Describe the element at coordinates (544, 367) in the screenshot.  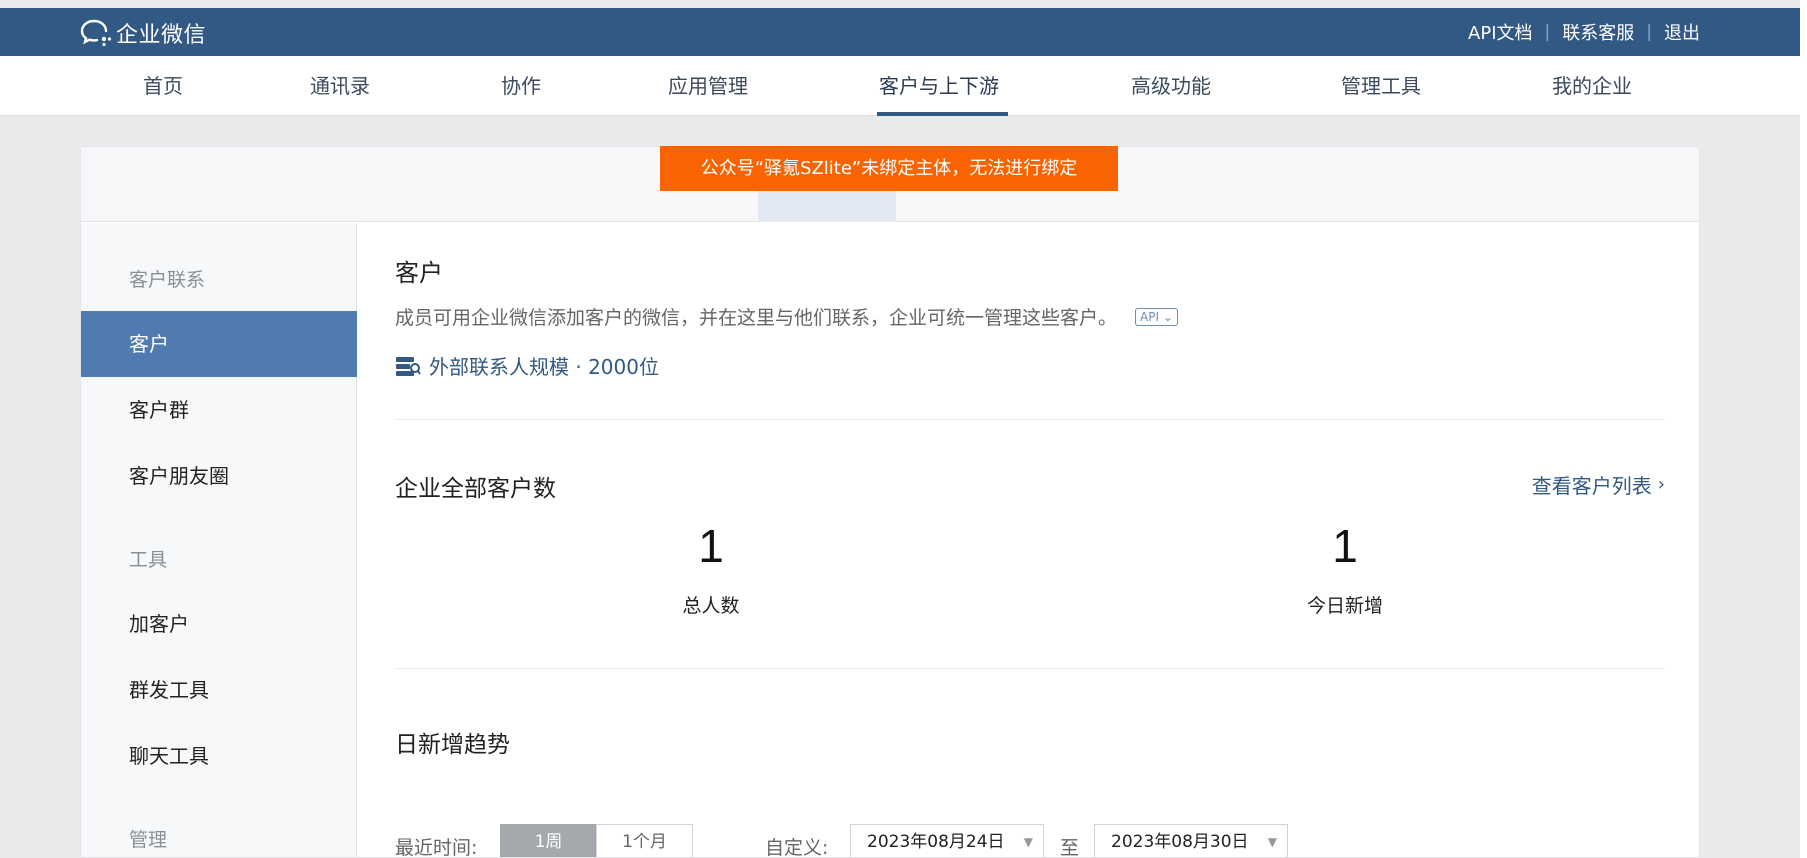
I see `scale-text: 外部联系人规模 · 2000位` at that location.